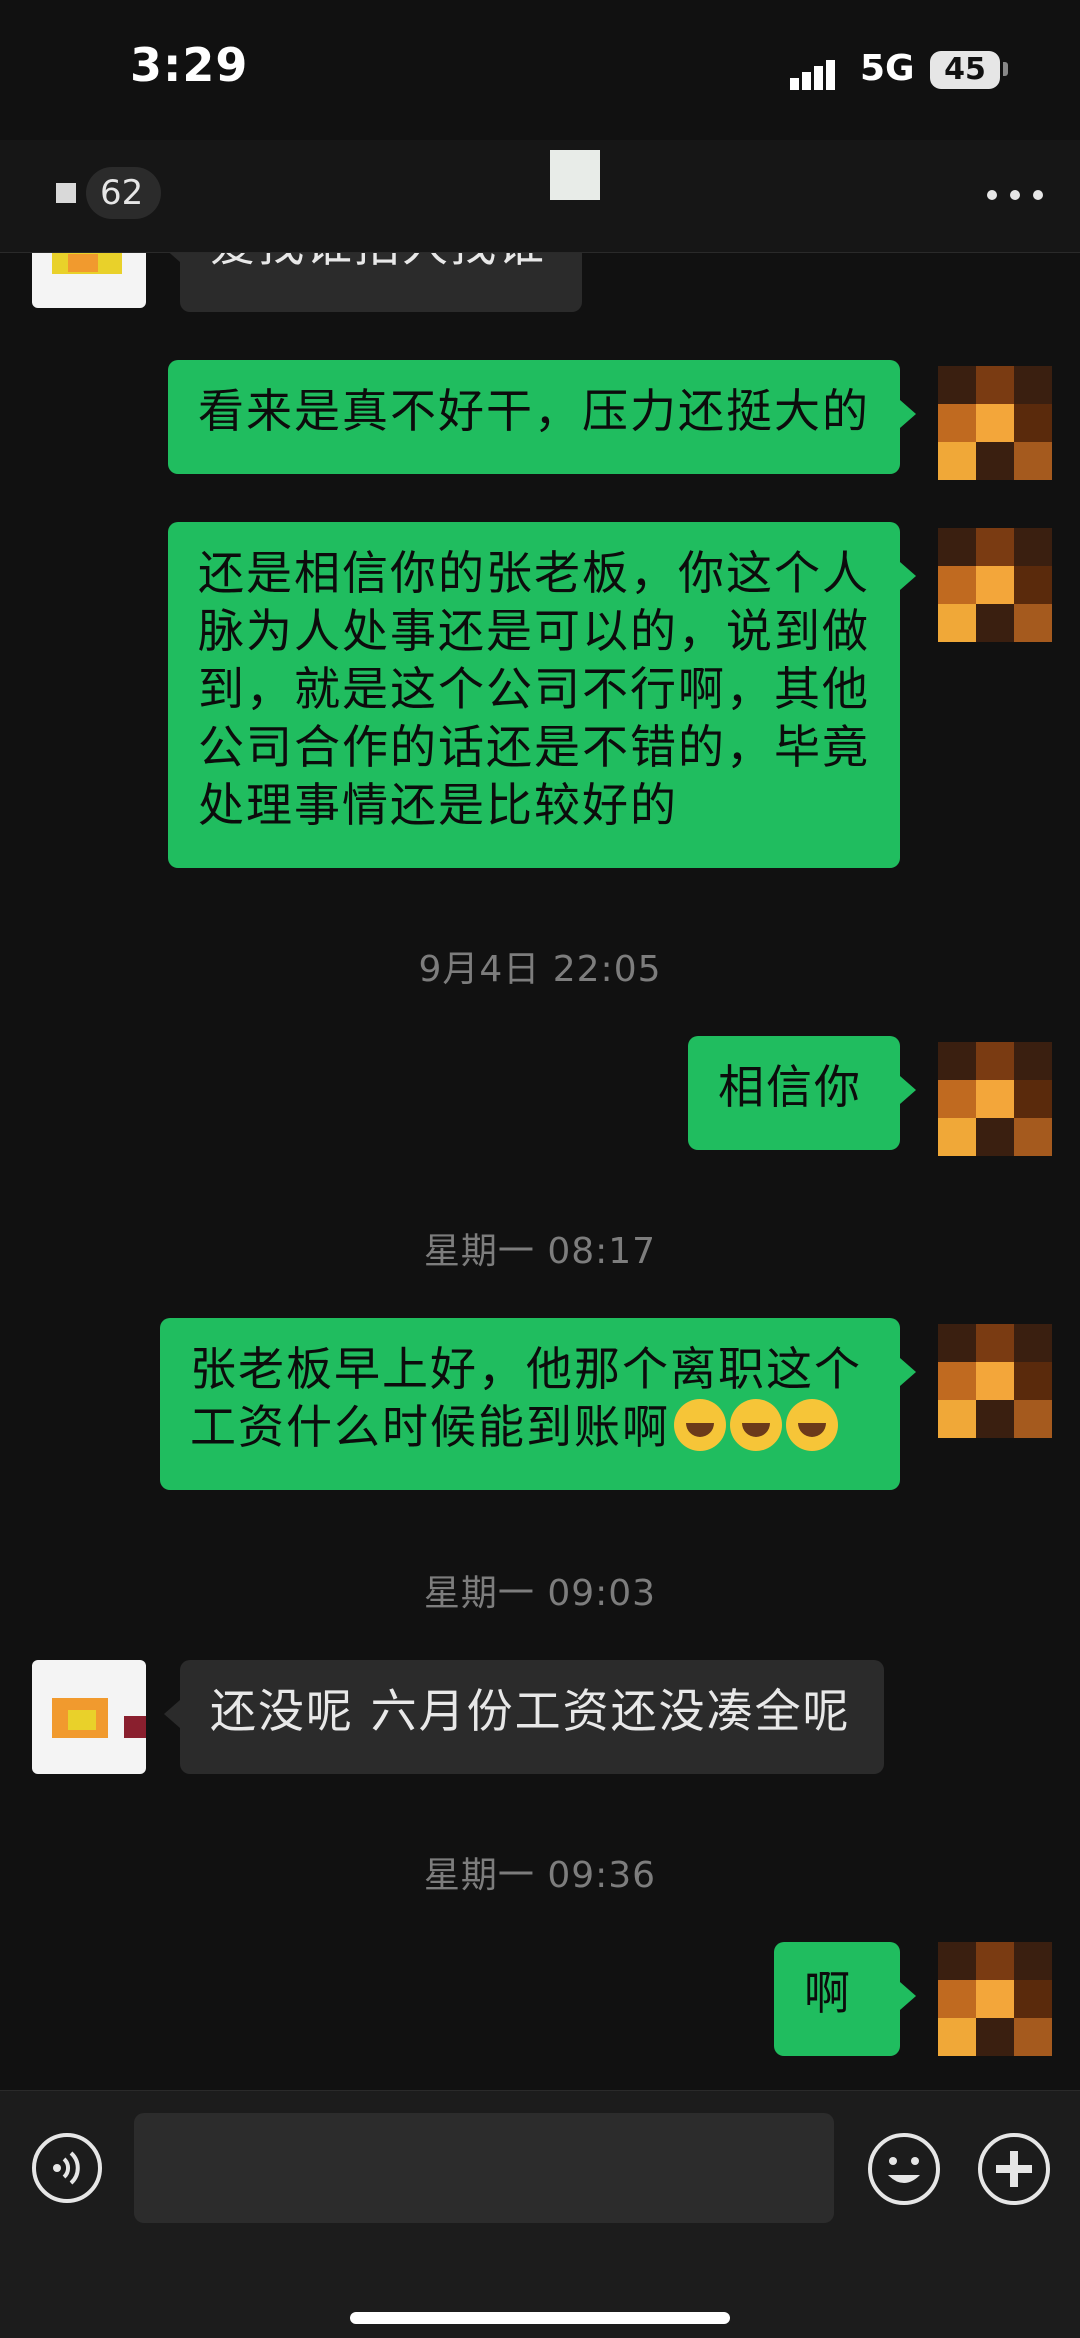  What do you see at coordinates (542, 417) in the screenshot?
I see `message-bubble-sent: 看来是真不好干，压力还挺大的` at bounding box center [542, 417].